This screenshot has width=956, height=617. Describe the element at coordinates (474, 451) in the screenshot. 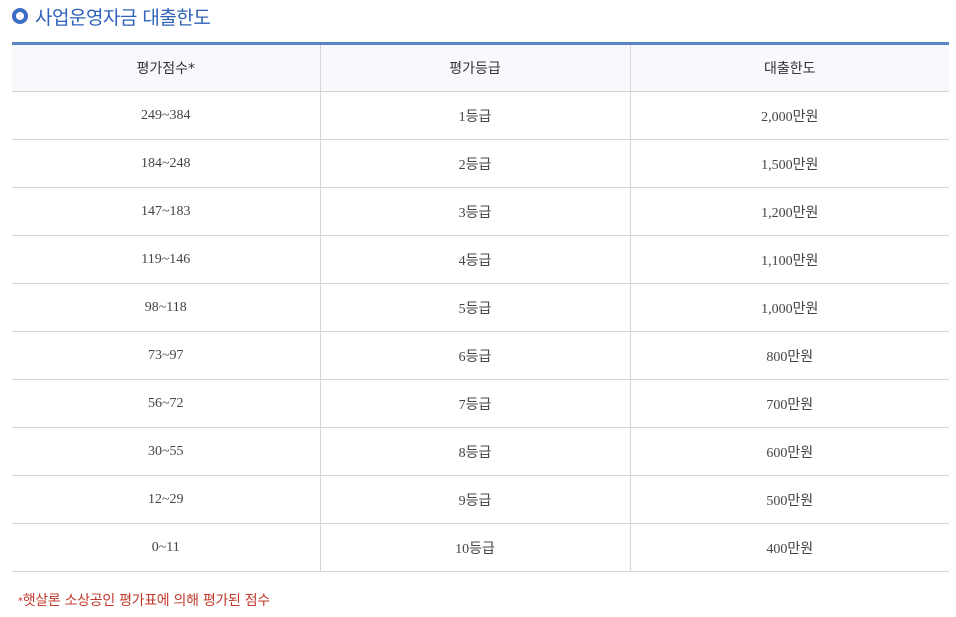

I see `grade-cell: 8등급` at that location.